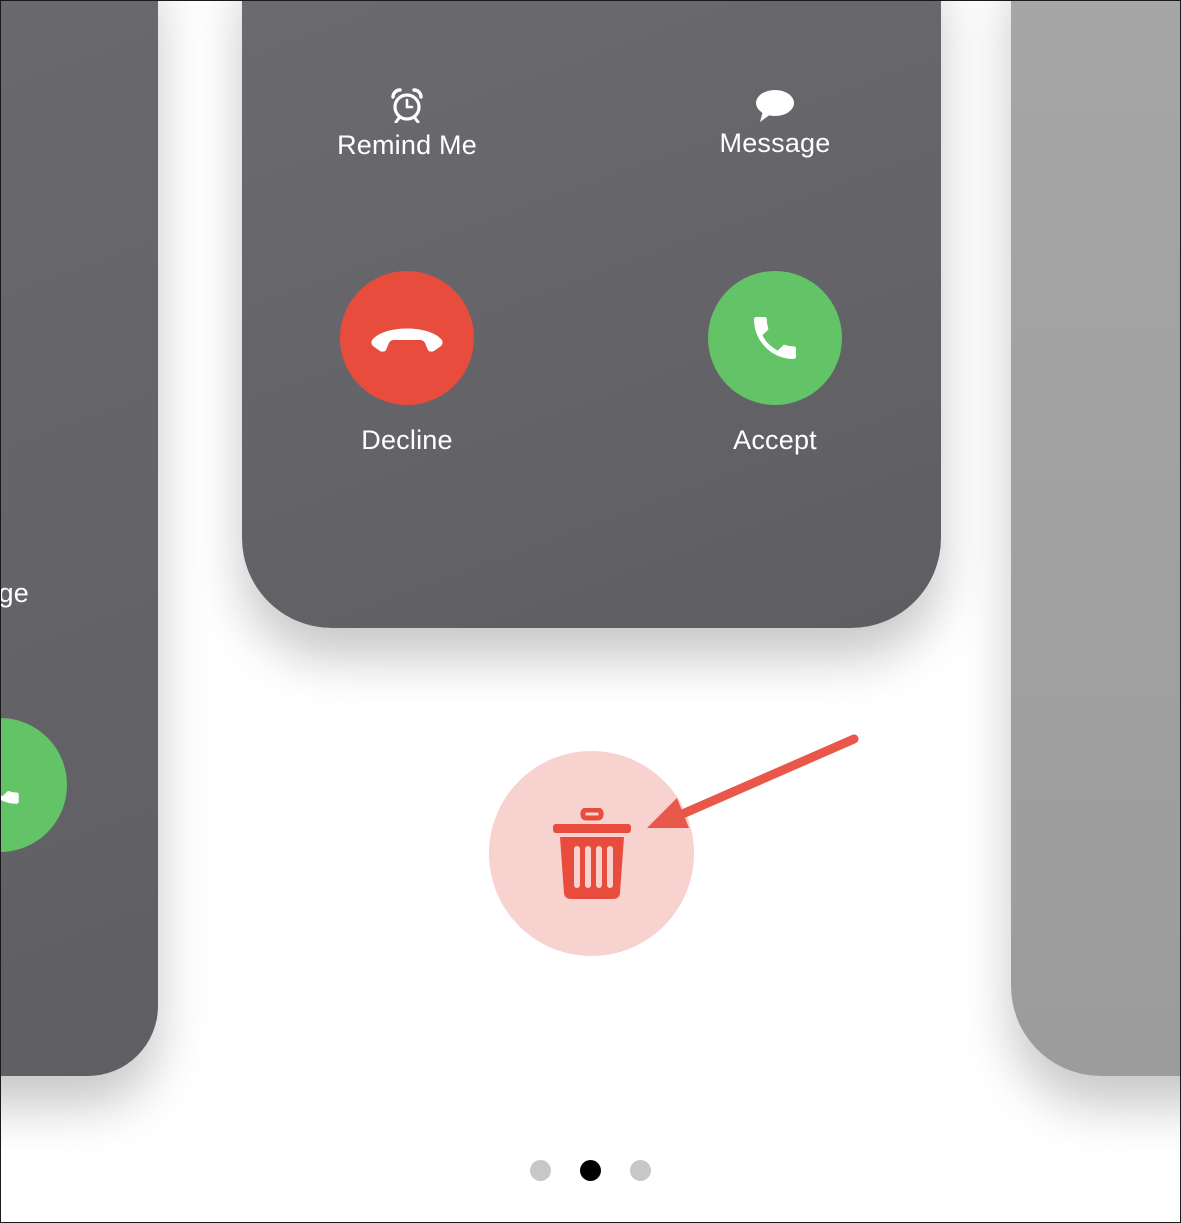 This screenshot has width=1181, height=1223. Describe the element at coordinates (753, 781) in the screenshot. I see `annotation-arrow` at that location.